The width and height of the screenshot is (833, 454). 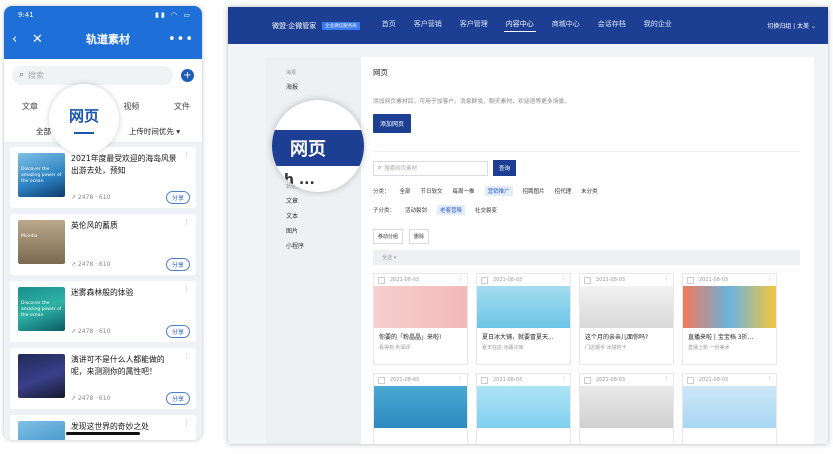 I want to click on category-chip: 招聘图片, so click(x=534, y=191).